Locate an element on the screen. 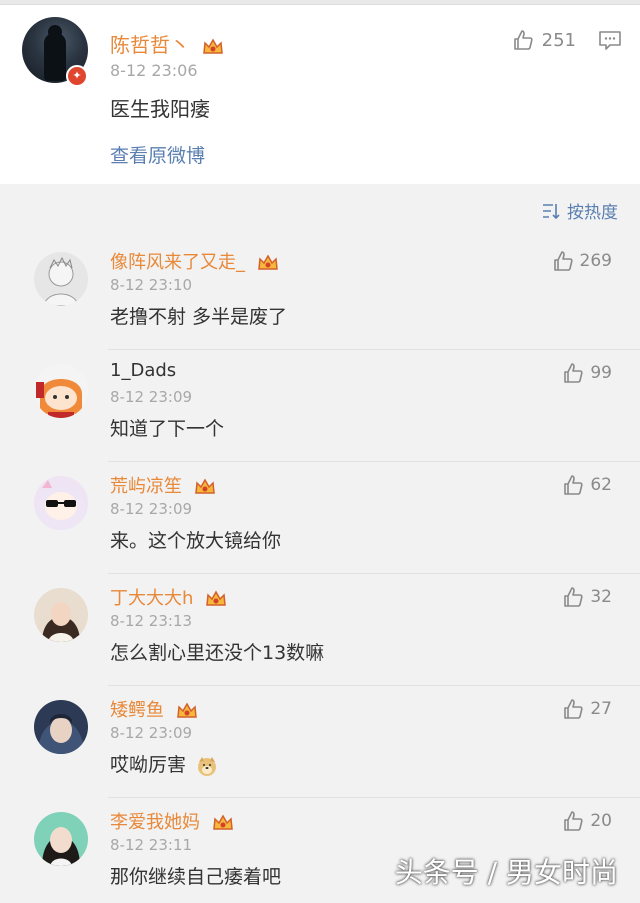 This screenshot has width=640, height=903. comment-like-button: 269 is located at coordinates (582, 261).